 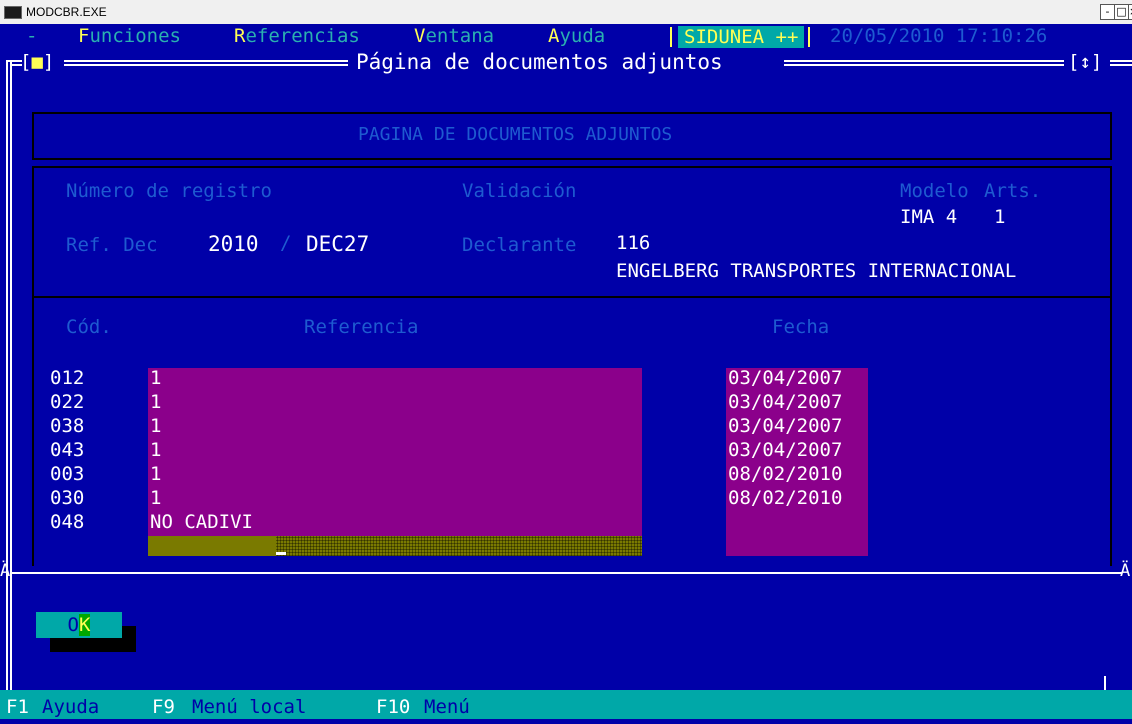 I want to click on separator-left-glyph: Ä, so click(x=5, y=571).